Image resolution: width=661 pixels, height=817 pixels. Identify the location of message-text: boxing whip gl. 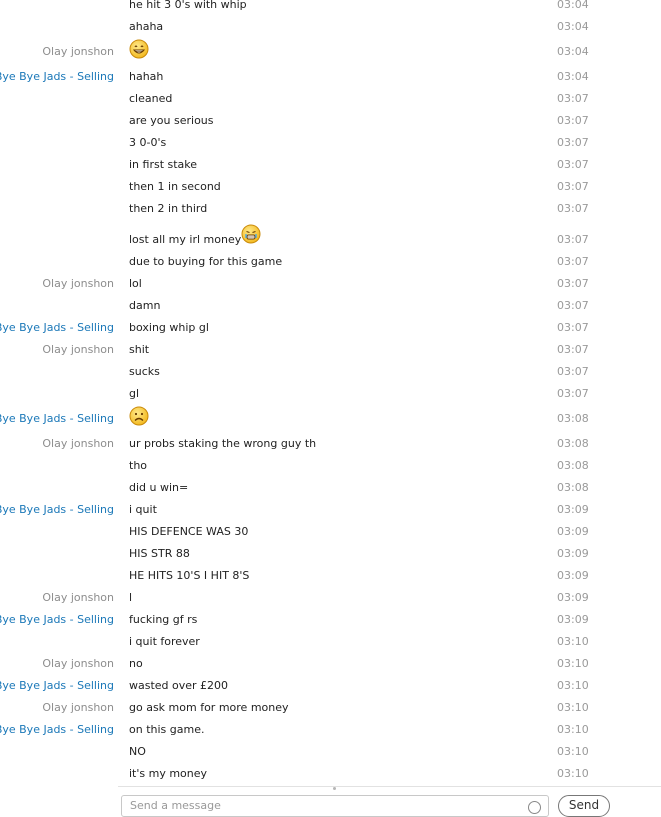
(169, 327).